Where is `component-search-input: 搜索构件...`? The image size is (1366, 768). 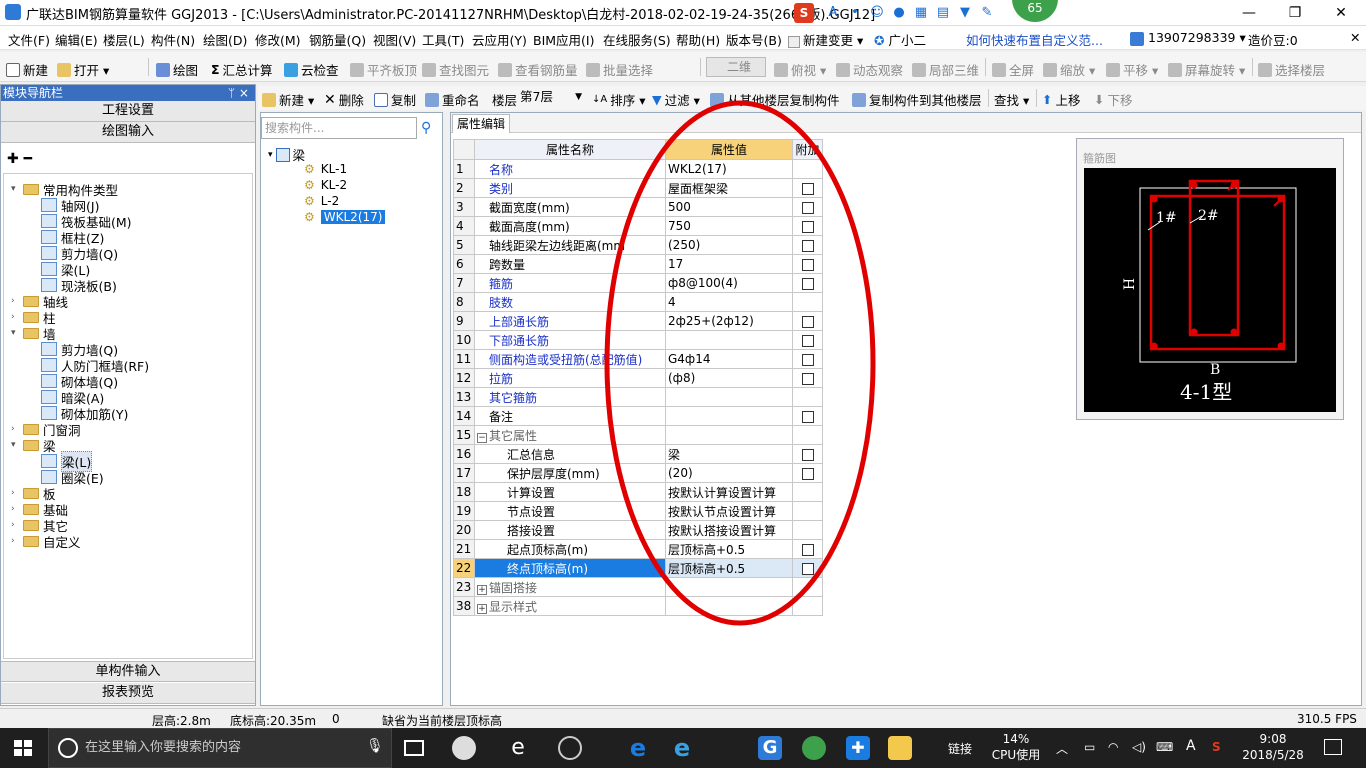 component-search-input: 搜索构件... is located at coordinates (339, 128).